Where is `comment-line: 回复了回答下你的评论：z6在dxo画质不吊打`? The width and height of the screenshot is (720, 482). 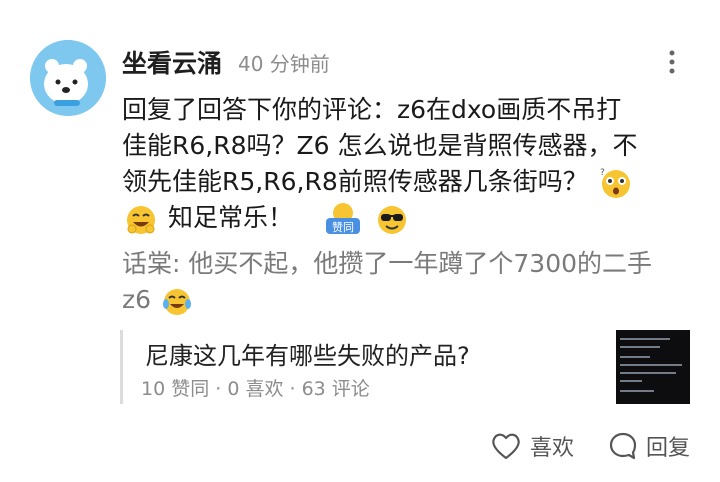 comment-line: 回复了回答下你的评论：z6在dxo画质不吊打 is located at coordinates (372, 109).